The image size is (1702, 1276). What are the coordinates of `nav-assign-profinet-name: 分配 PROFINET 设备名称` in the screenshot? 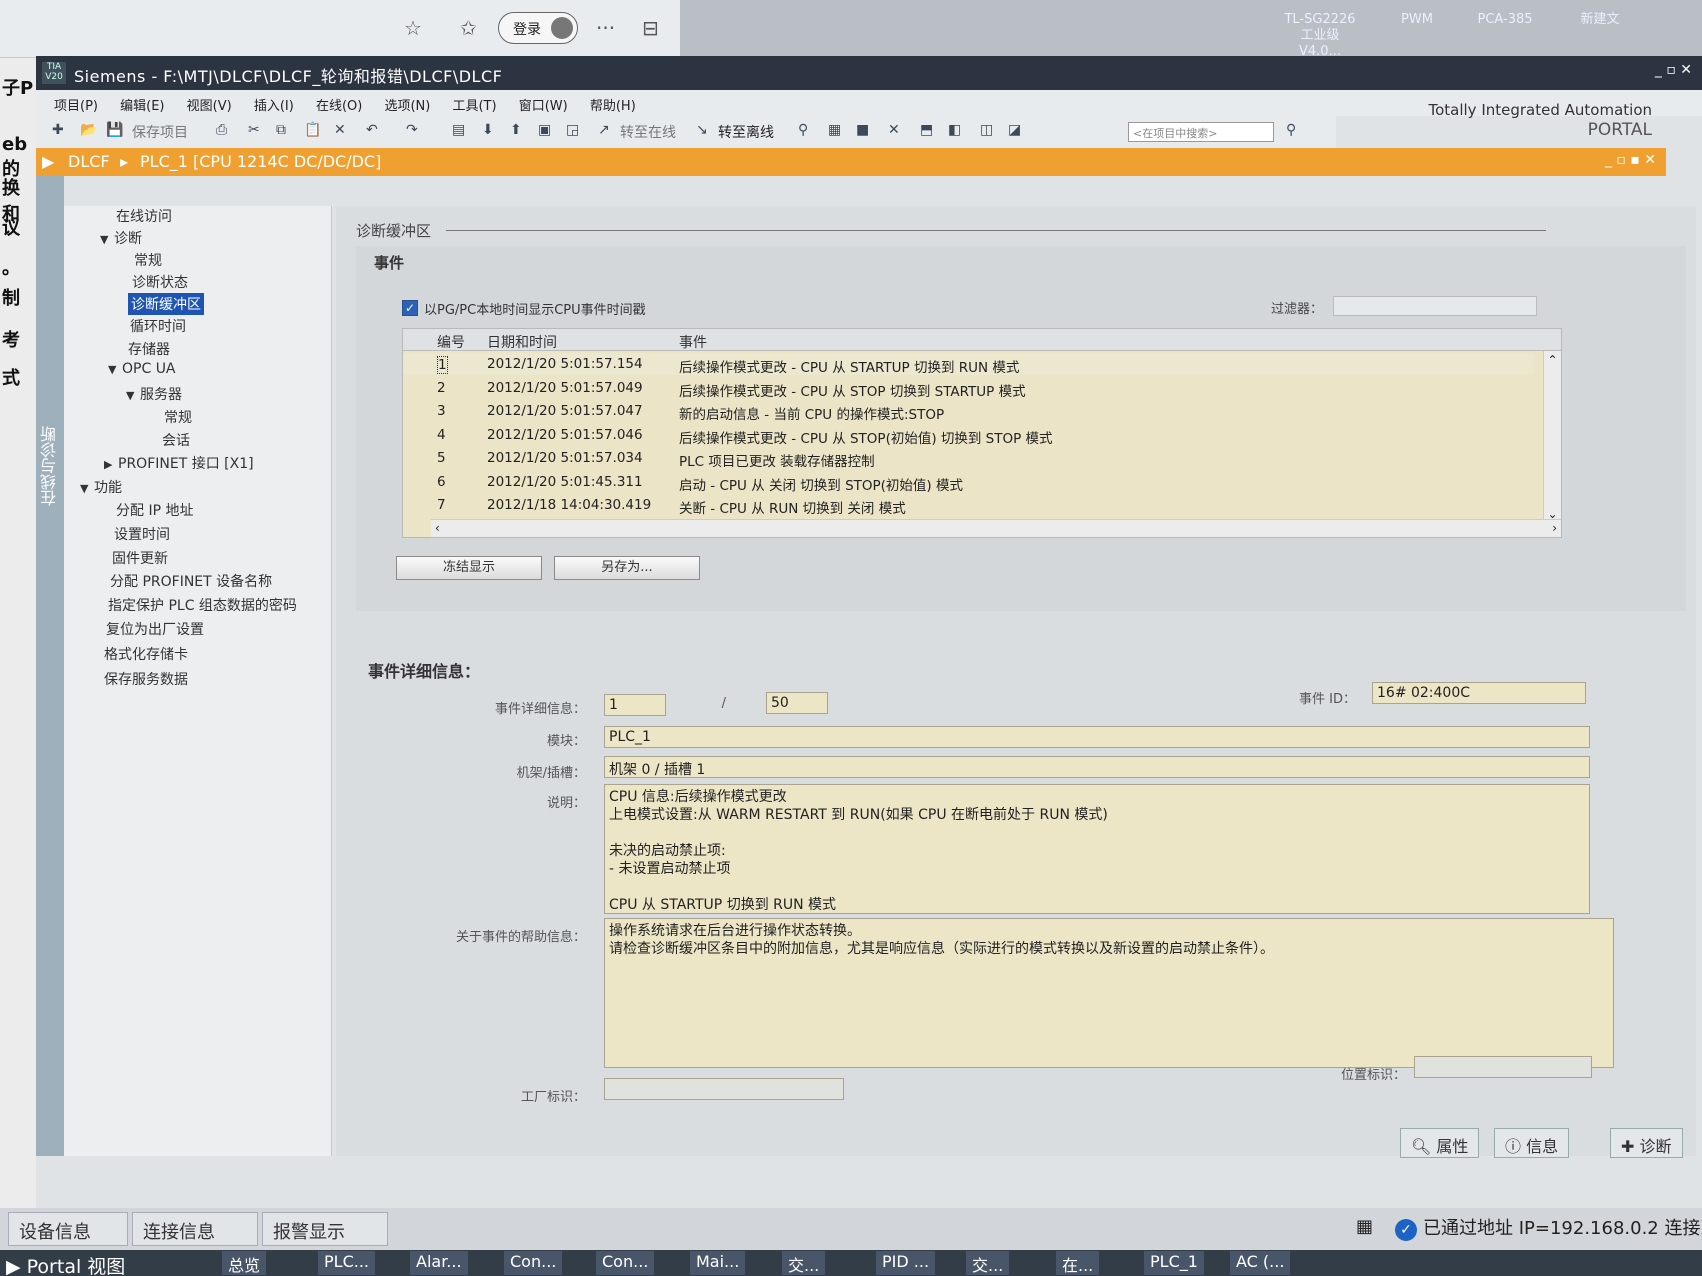 It's located at (191, 581).